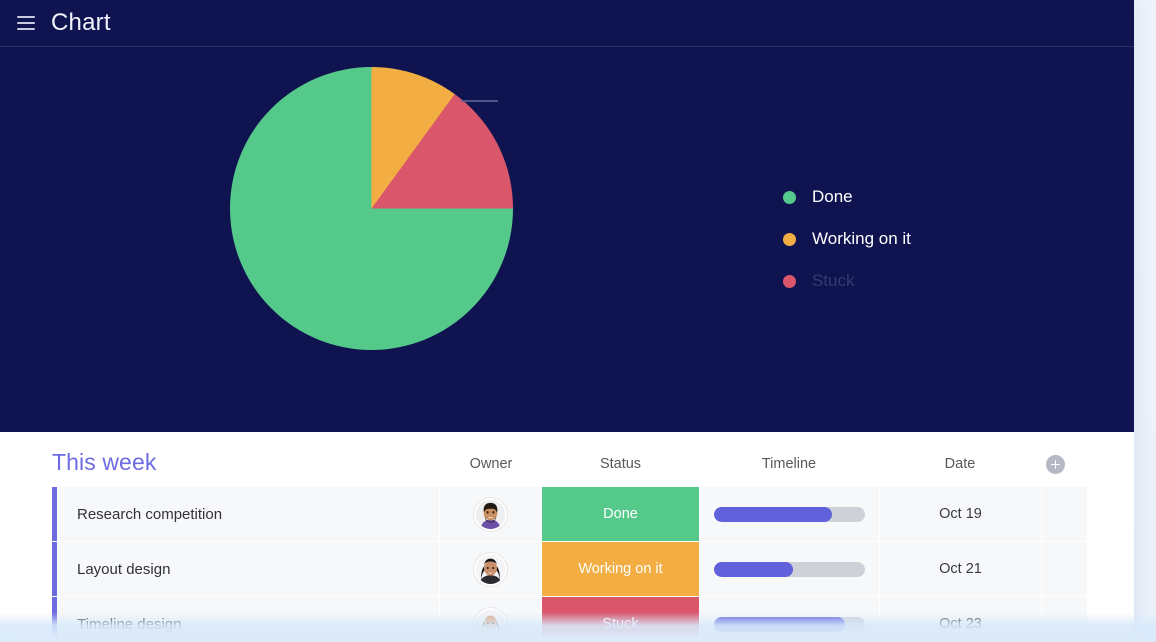 The width and height of the screenshot is (1156, 642). I want to click on row-status-badge: Stuck, so click(620, 616).